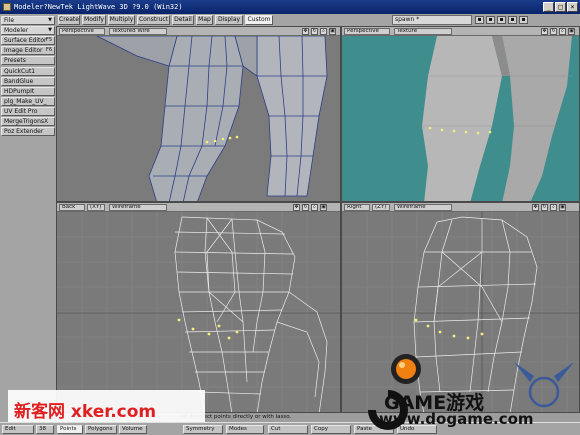  I want to click on surface-editor-button: Surface Editor F5, so click(28, 40).